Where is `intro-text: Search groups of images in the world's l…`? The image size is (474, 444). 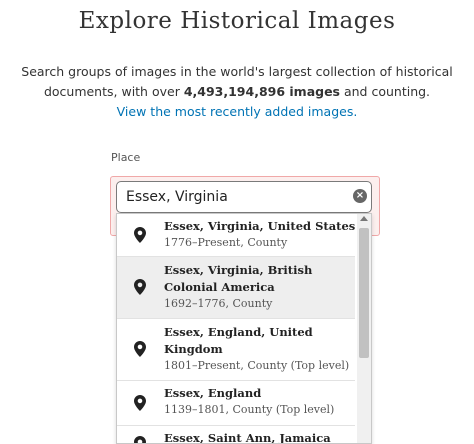 intro-text: Search groups of images in the world's l… is located at coordinates (237, 92).